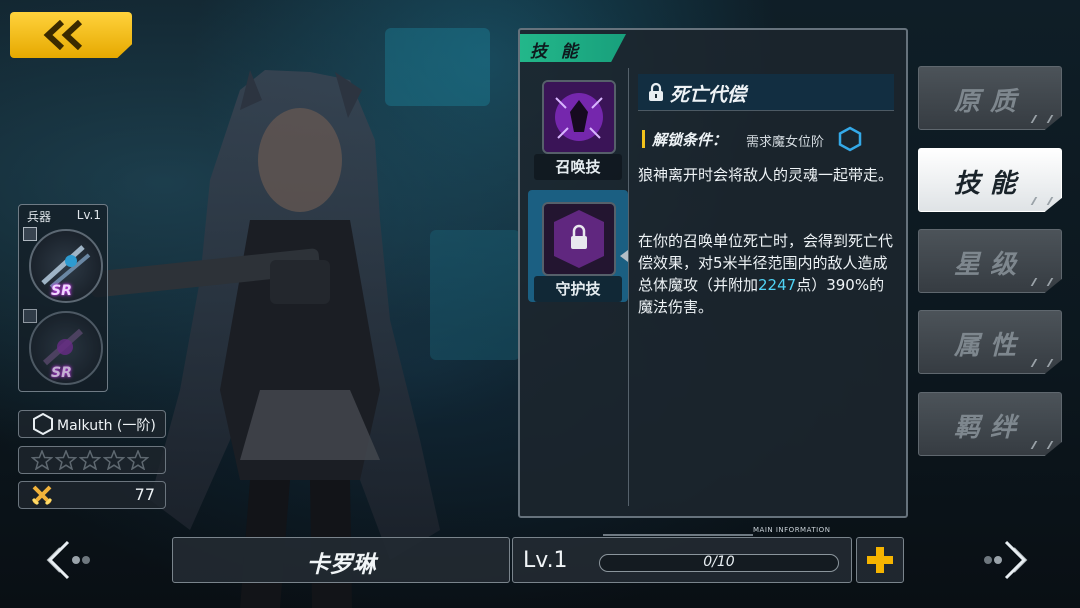 This screenshot has height=608, width=1080. What do you see at coordinates (579, 117) in the screenshot?
I see `summon-skill-icon` at bounding box center [579, 117].